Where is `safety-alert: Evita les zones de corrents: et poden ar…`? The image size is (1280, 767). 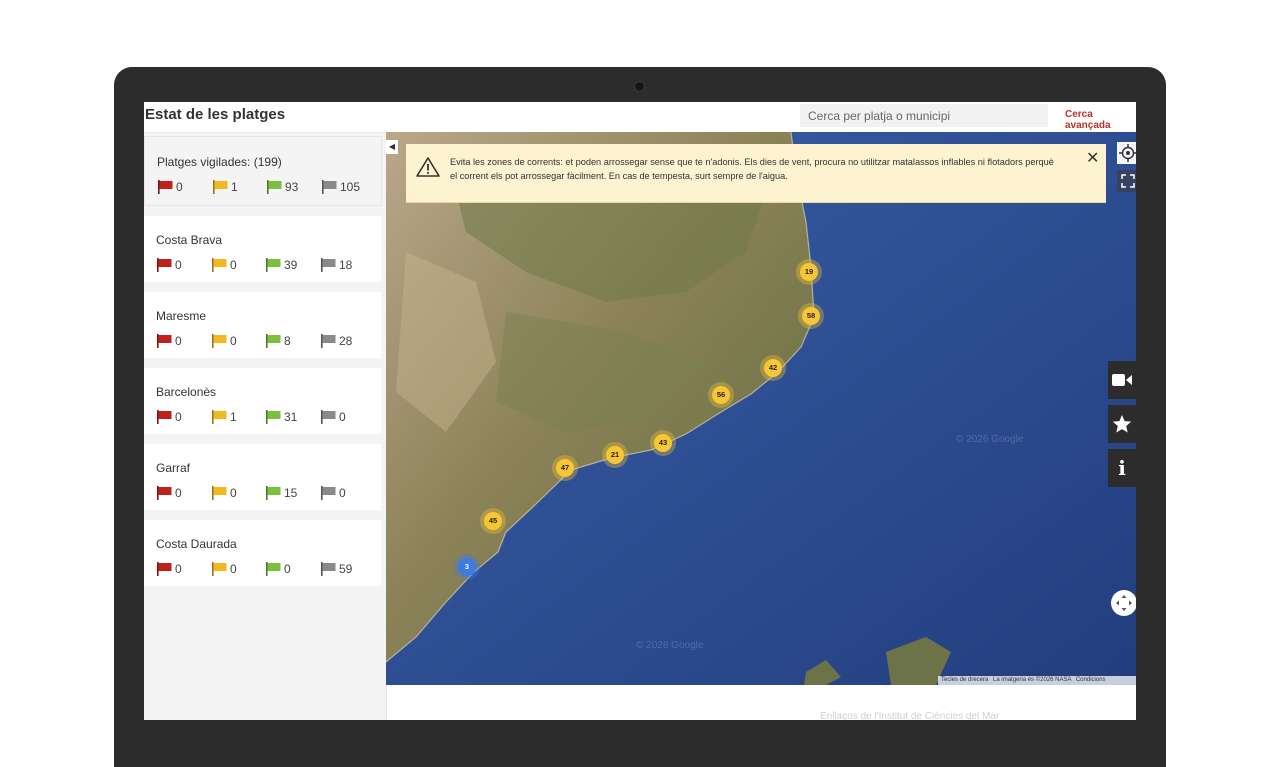
safety-alert: Evita les zones de corrents: et poden ar… is located at coordinates (756, 173).